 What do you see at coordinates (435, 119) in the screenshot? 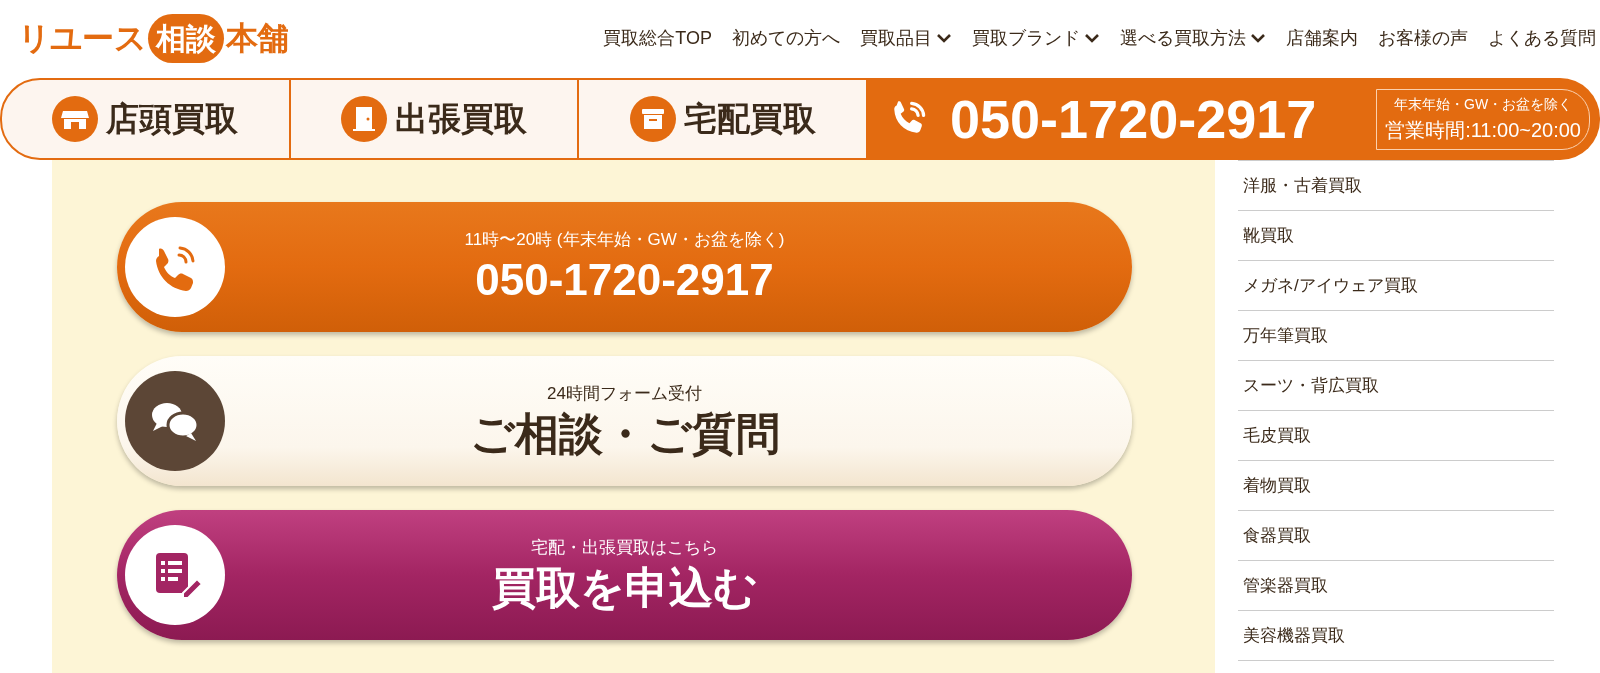
I see `method-tab: 出張買取` at bounding box center [435, 119].